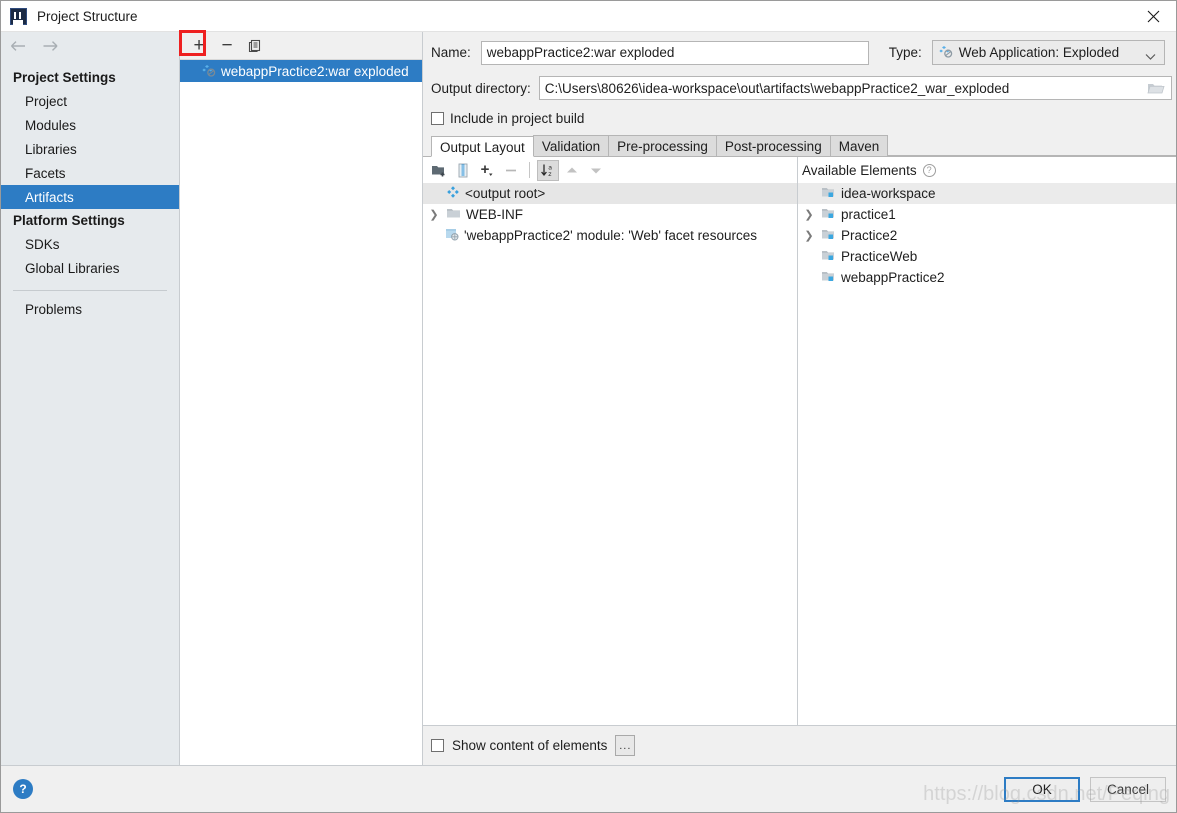  I want to click on artifact-icon, so click(946, 52).